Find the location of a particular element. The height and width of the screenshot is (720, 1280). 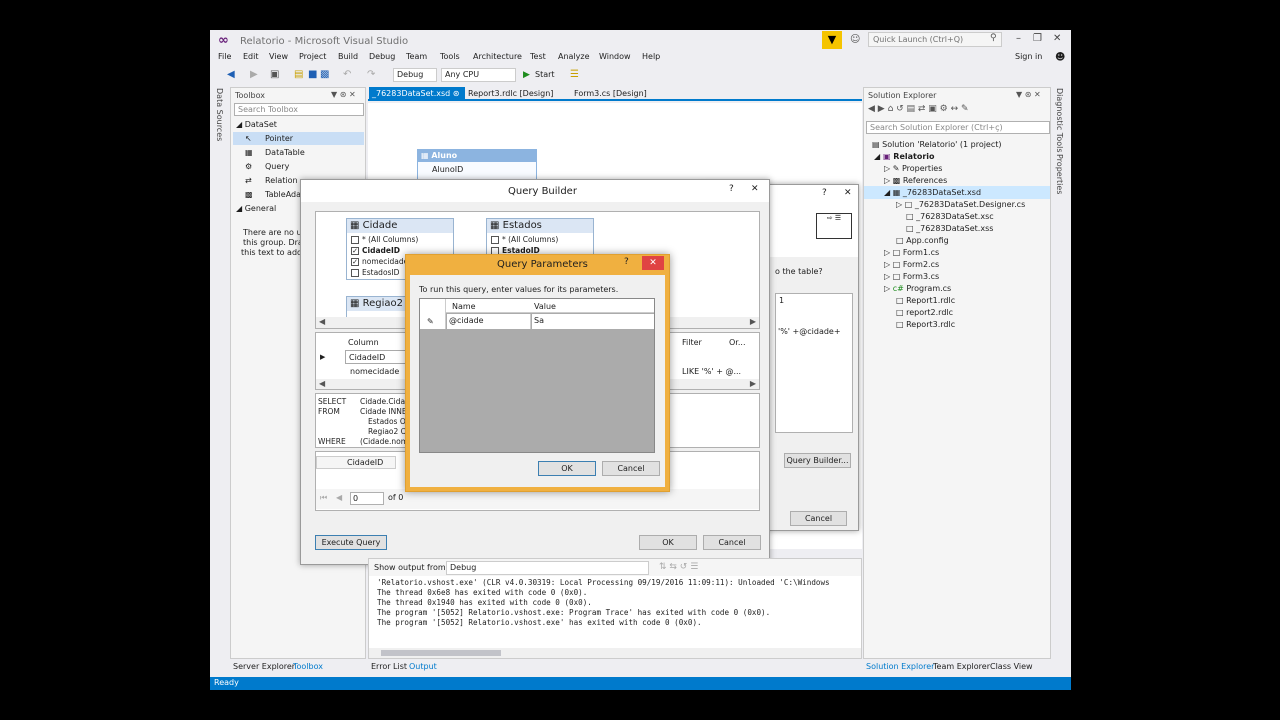

solution-config-select: Debug is located at coordinates (415, 75).